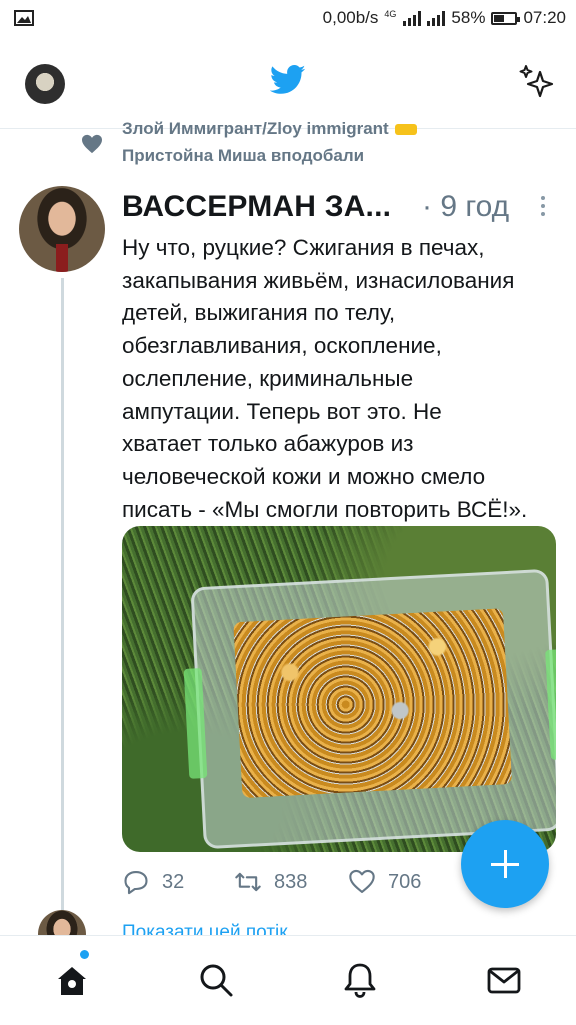  What do you see at coordinates (304, 476) in the screenshot?
I see `tweet-text-line: человеческой кожи и можно смело` at bounding box center [304, 476].